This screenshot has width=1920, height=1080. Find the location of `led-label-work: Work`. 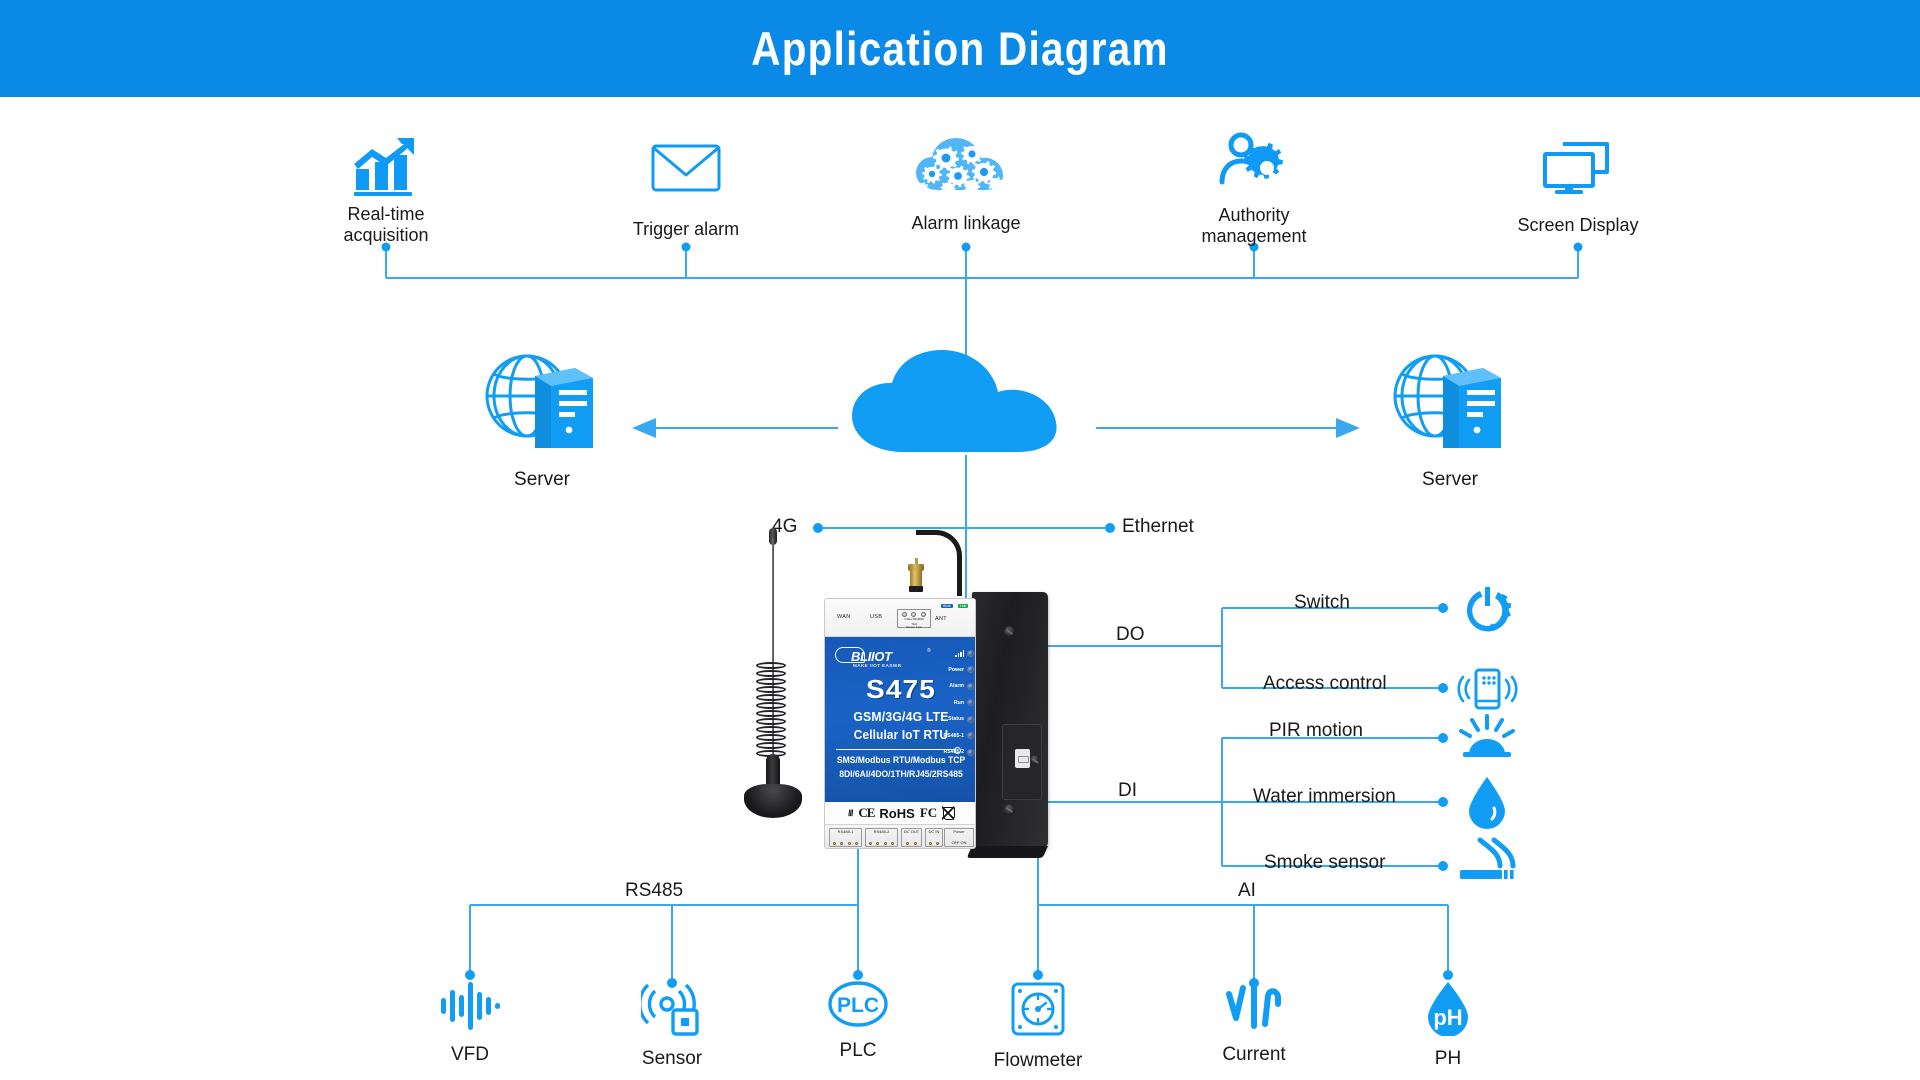

led-label-work: Work is located at coordinates (947, 606).